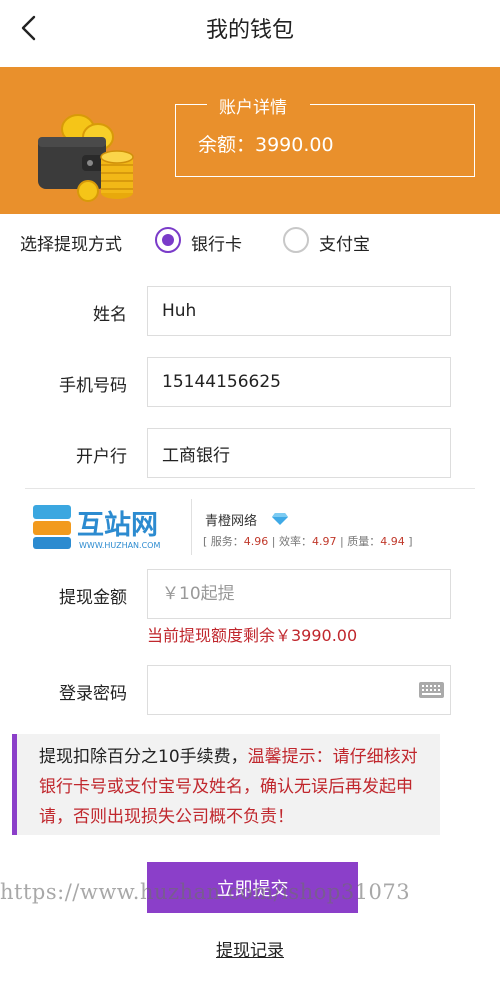  What do you see at coordinates (296, 240) in the screenshot?
I see `alipay-radio` at bounding box center [296, 240].